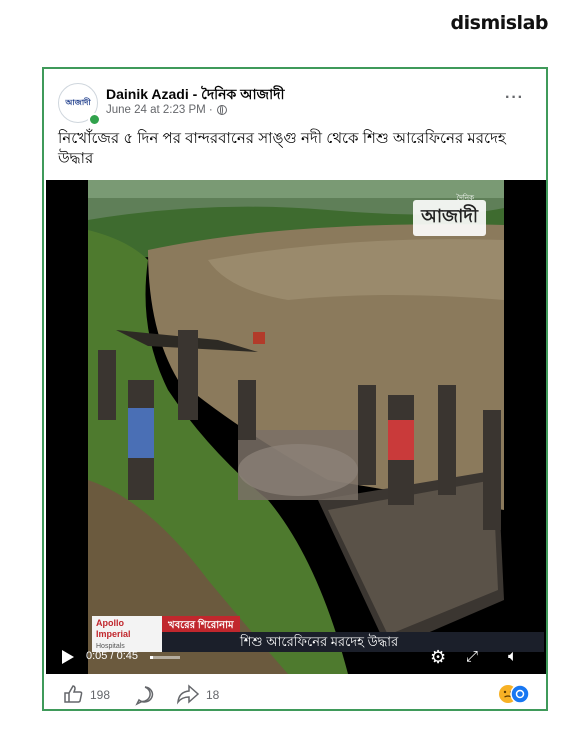 This screenshot has height=733, width=566. Describe the element at coordinates (112, 656) in the screenshot. I see `video-time: 0:05 / 0:45` at that location.